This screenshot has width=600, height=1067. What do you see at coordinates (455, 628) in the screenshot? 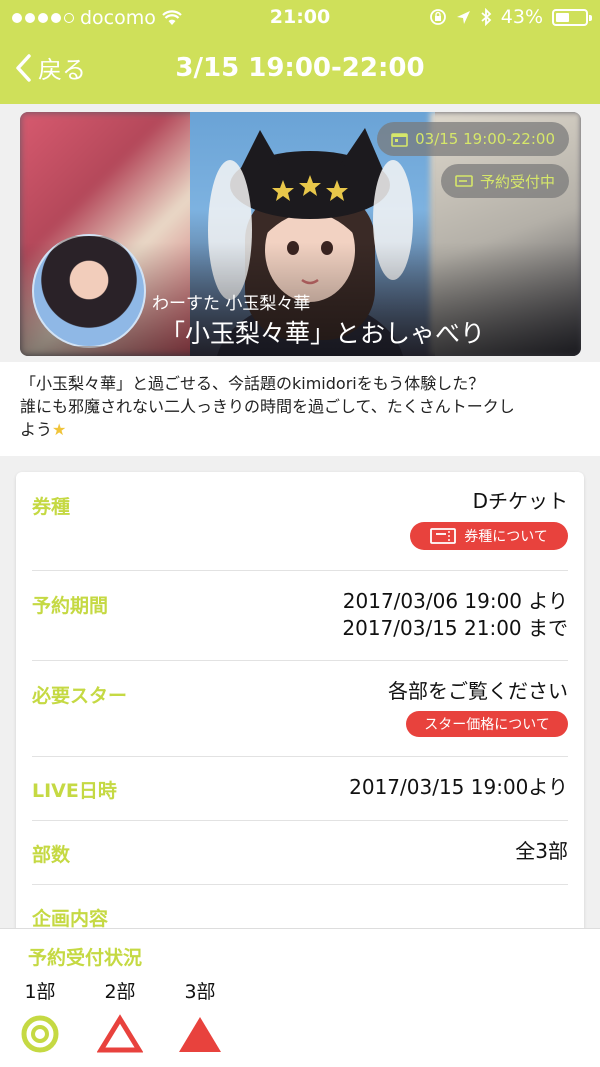
I see `reservation-end: 2017/03/15 21:00 まで` at bounding box center [455, 628].